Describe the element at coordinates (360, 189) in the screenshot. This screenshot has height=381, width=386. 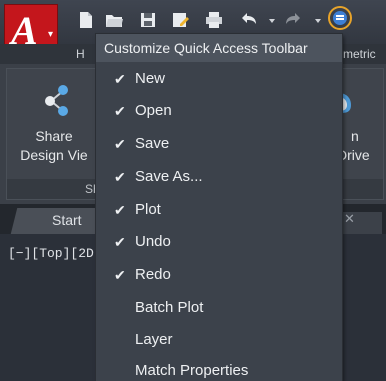
I see `drive-panel-footer` at that location.